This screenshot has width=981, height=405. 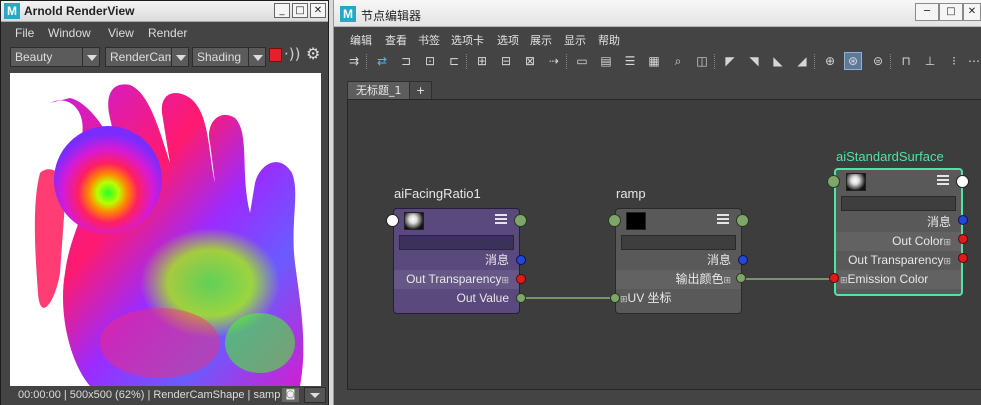 I want to click on plug-ramp-out-color, so click(x=741, y=278).